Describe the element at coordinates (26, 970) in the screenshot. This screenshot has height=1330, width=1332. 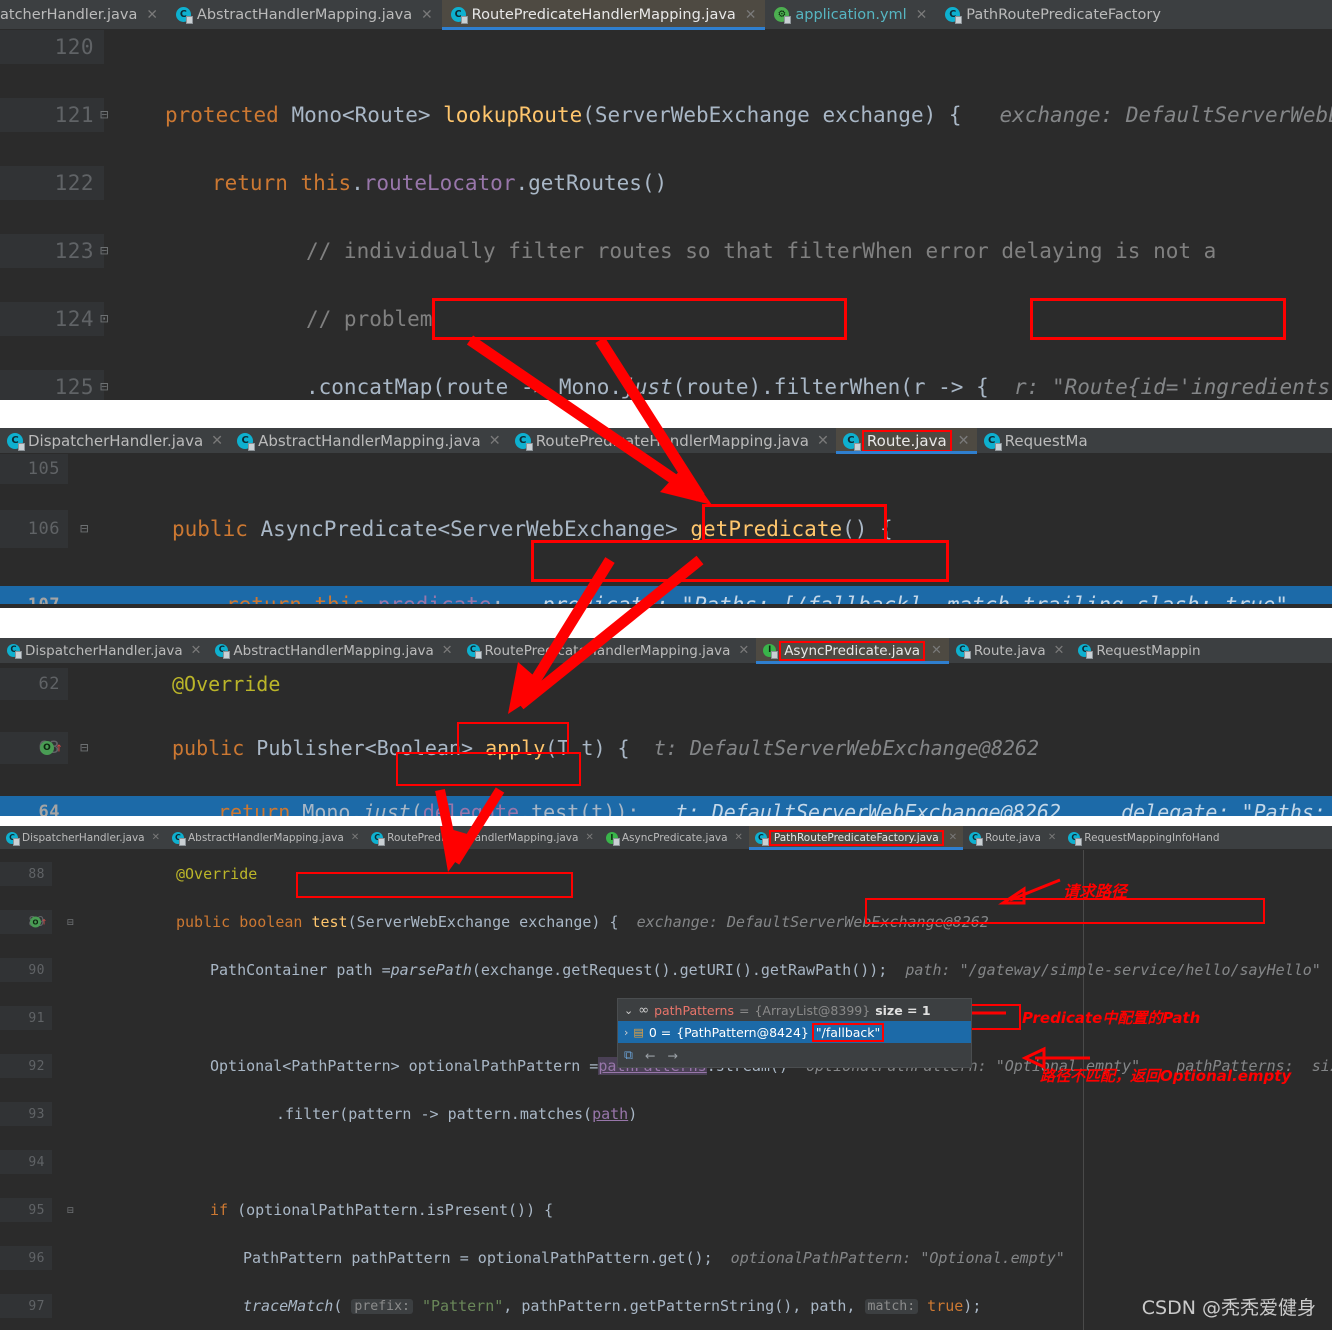
I see `gutter: 90` at that location.